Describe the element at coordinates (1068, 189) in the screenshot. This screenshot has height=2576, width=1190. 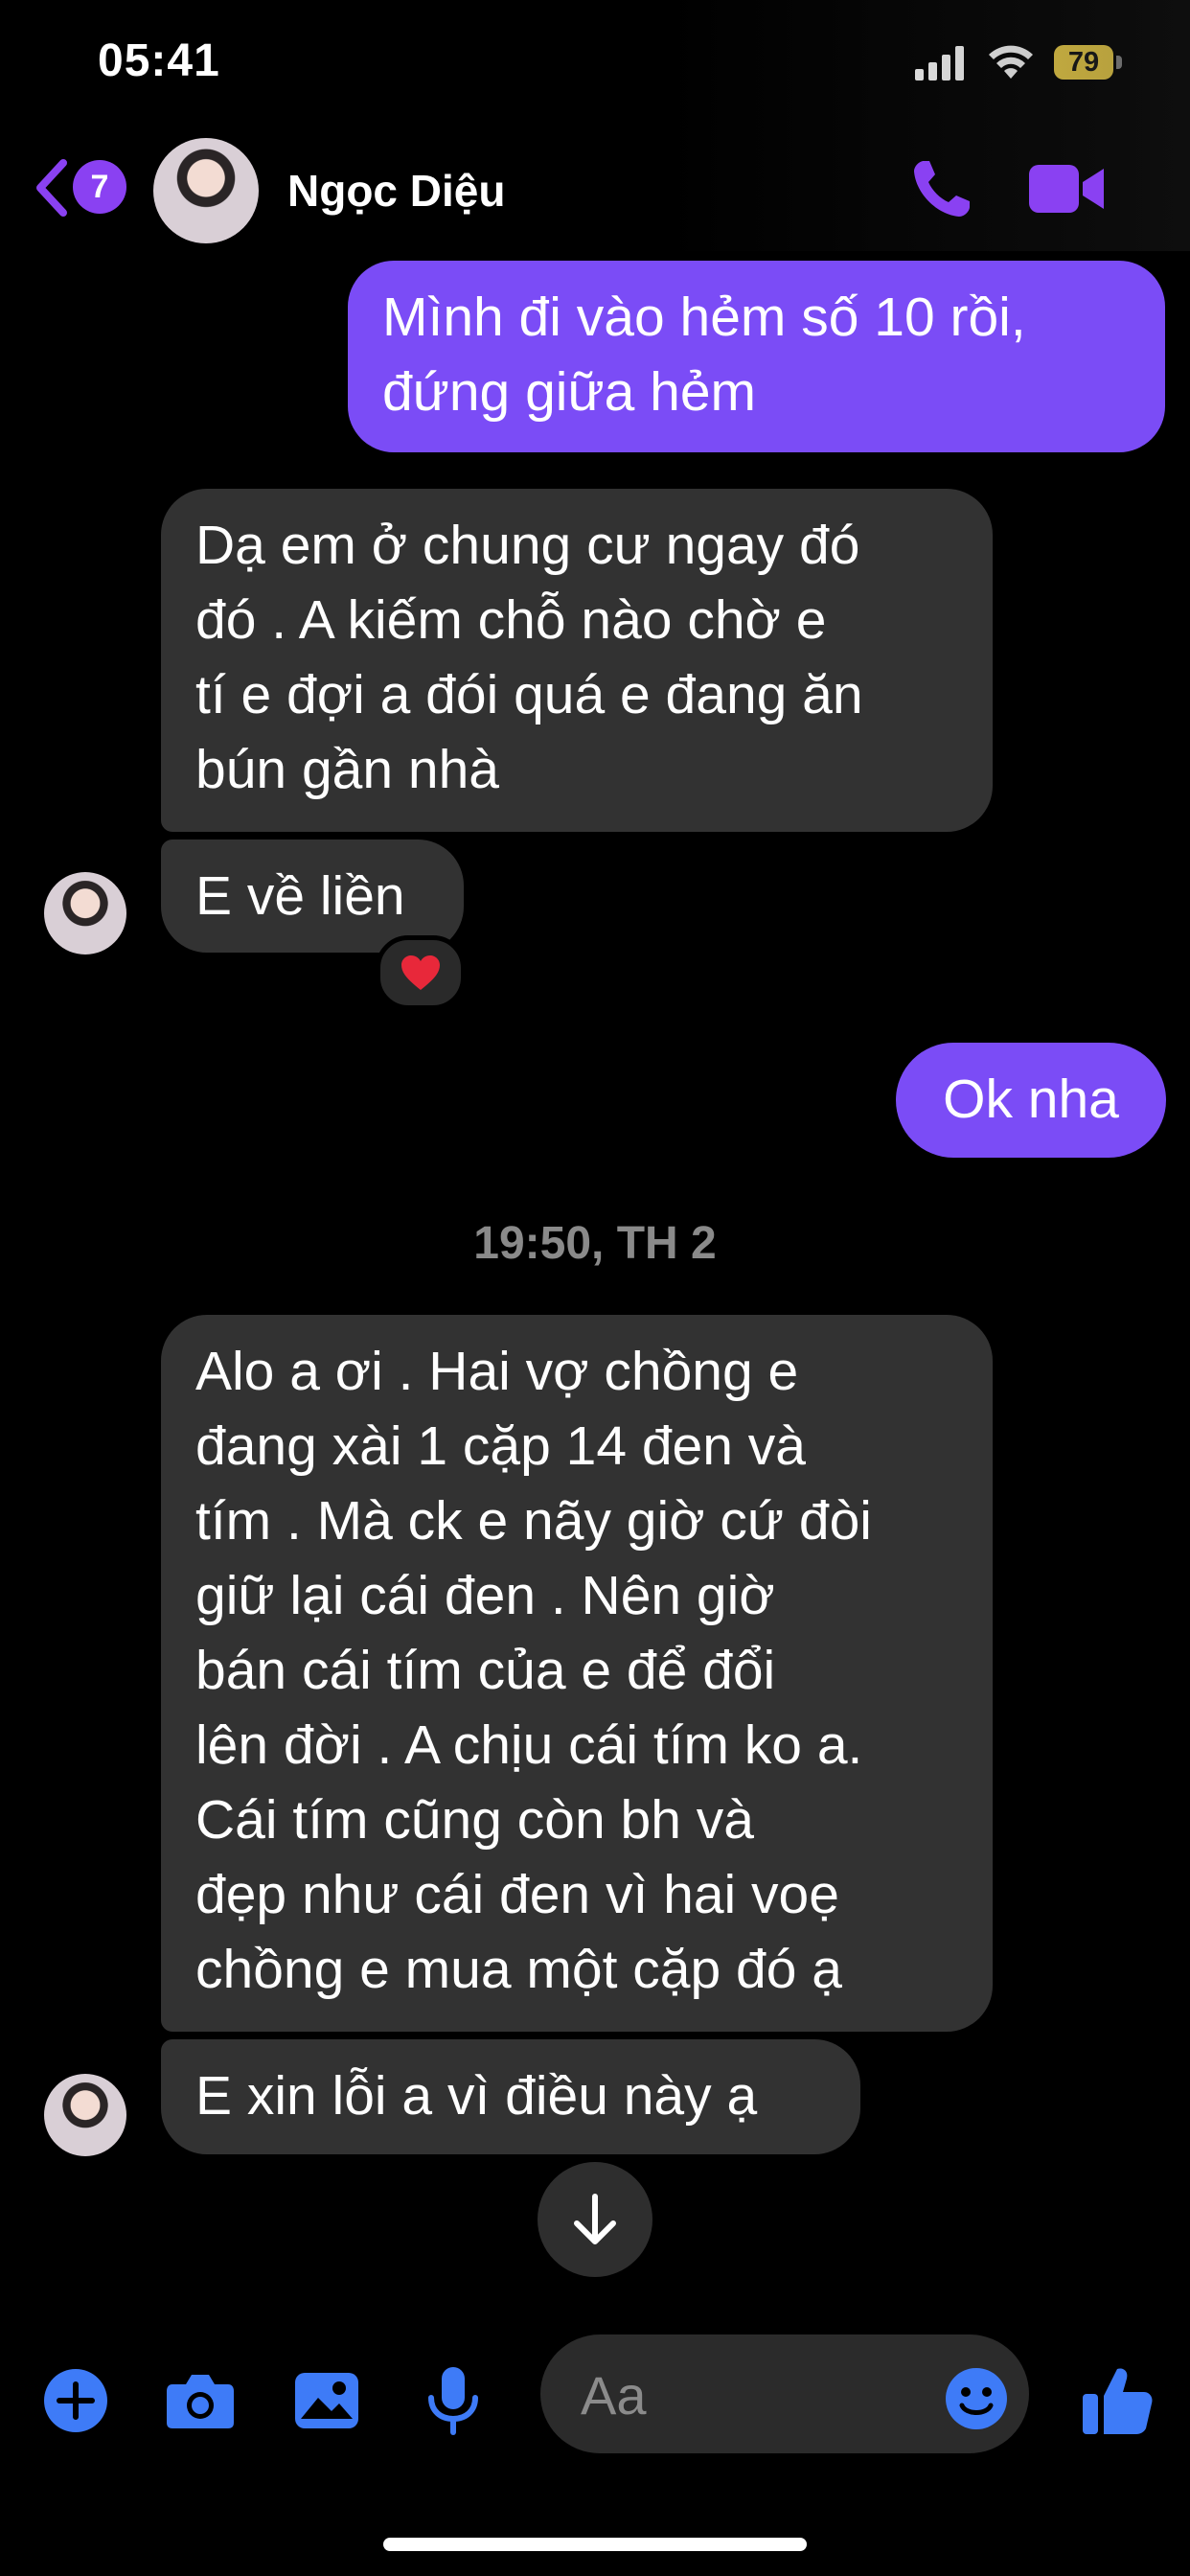
I see `video-camera-icon` at that location.